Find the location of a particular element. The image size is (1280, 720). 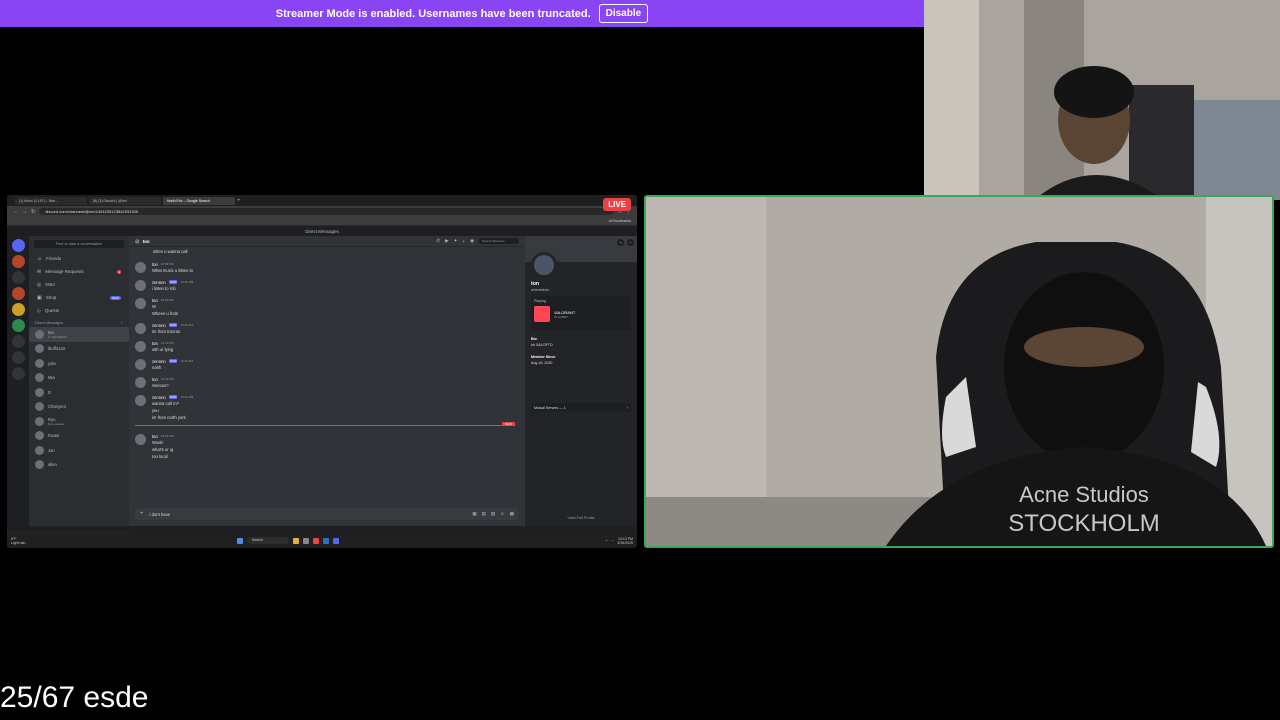

message-composer: + i dont have ▦ ▤ ▧ ☺ ▩ is located at coordinates (327, 514).